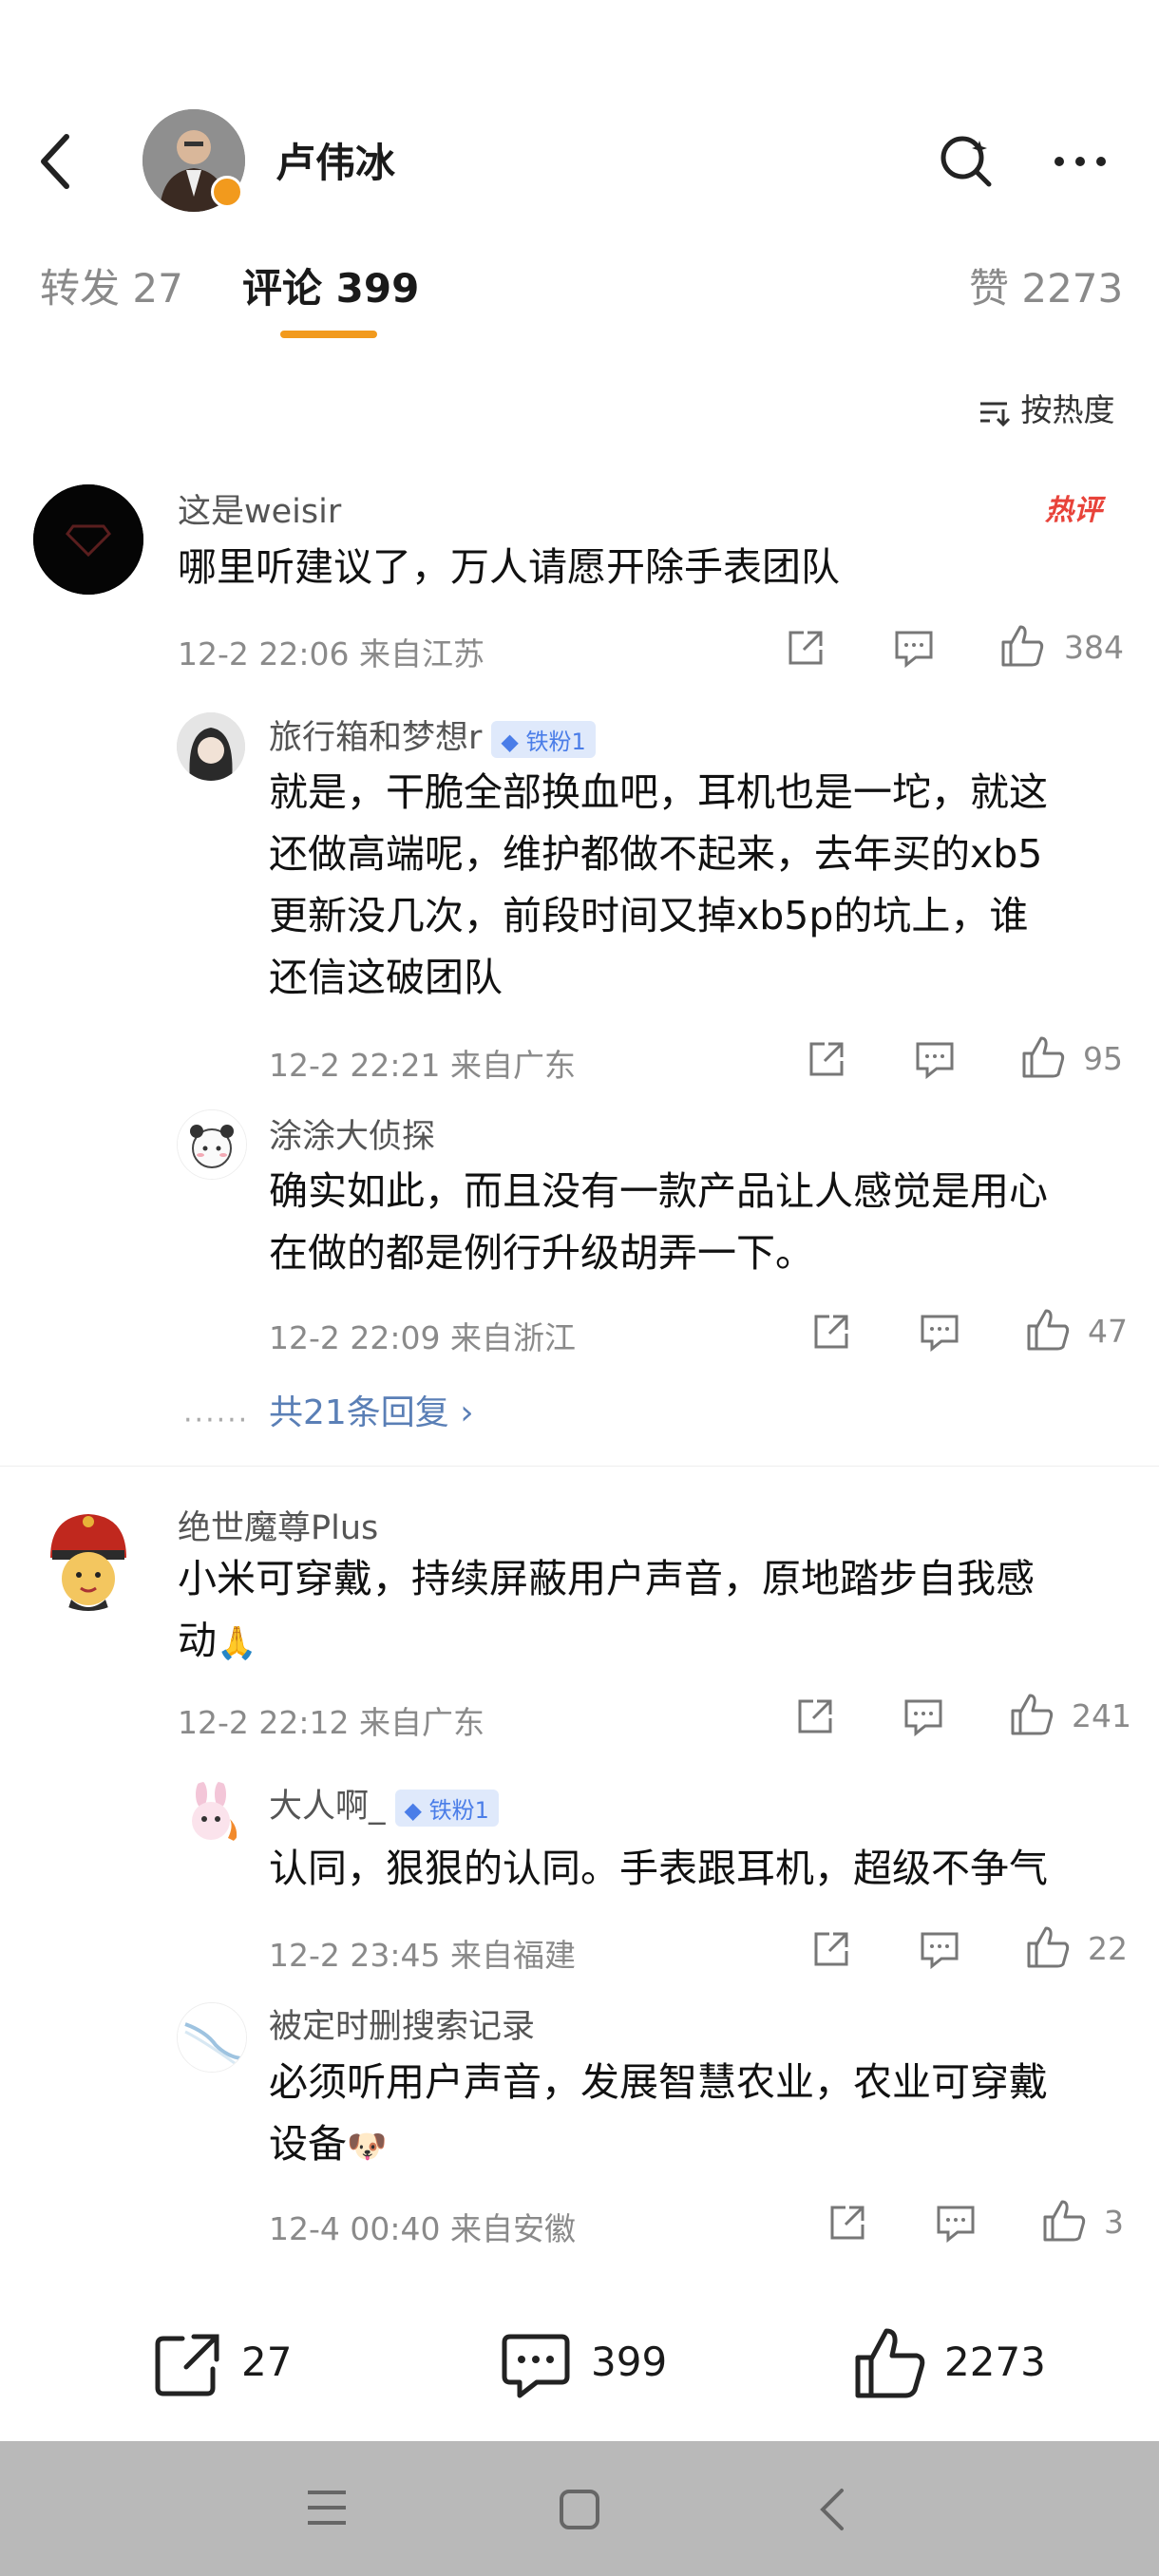 This screenshot has height=2576, width=1159. I want to click on system-navigation-bar, so click(579, 2508).